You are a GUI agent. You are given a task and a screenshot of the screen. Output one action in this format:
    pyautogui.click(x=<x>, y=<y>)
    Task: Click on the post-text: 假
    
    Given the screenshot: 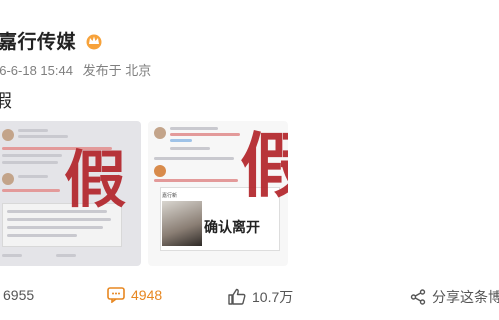 What is the action you would take?
    pyautogui.click(x=6, y=101)
    